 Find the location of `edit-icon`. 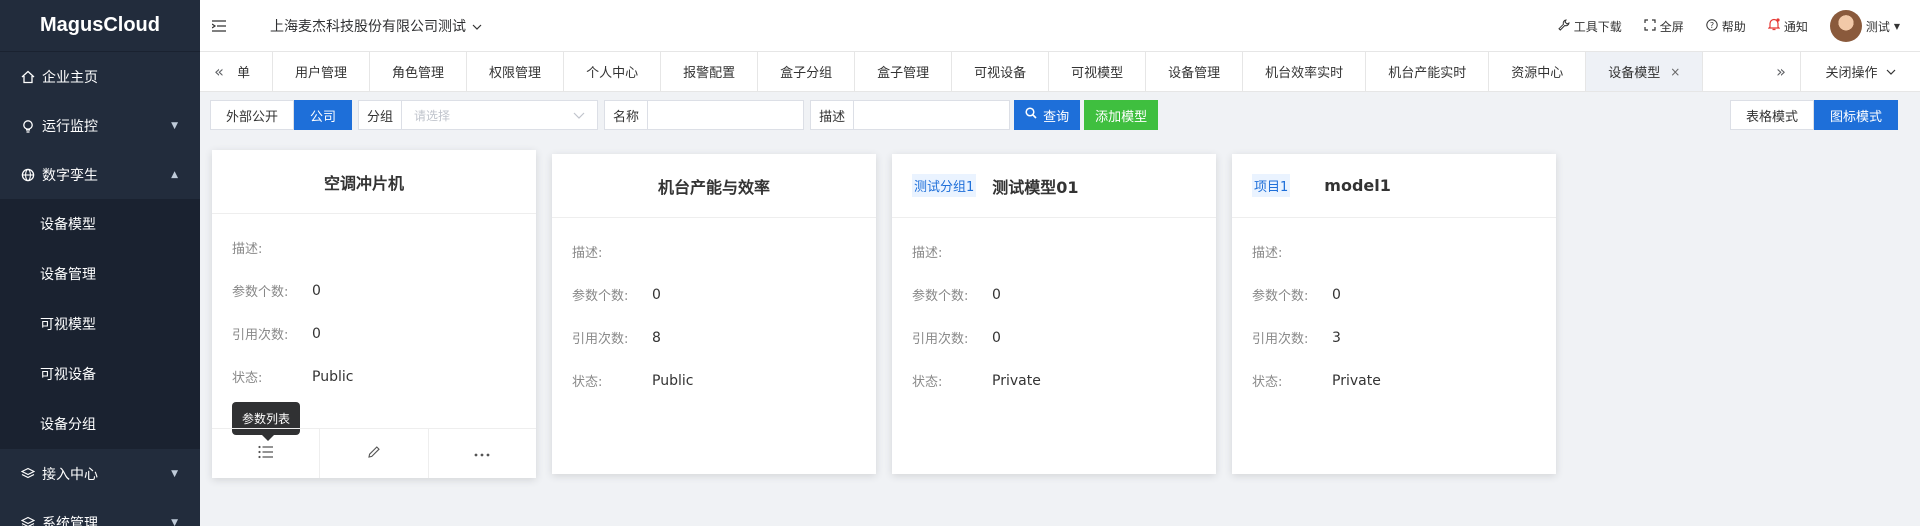

edit-icon is located at coordinates (374, 454).